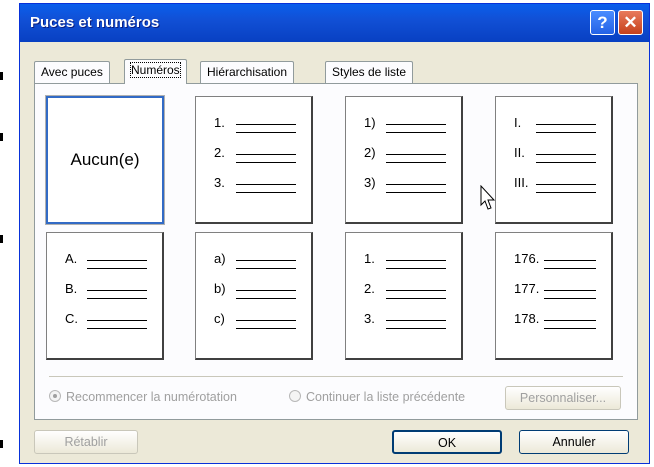 This screenshot has height=467, width=654. Describe the element at coordinates (254, 296) in the screenshot. I see `numbering-style-lower-alpha: a) b) c)` at that location.